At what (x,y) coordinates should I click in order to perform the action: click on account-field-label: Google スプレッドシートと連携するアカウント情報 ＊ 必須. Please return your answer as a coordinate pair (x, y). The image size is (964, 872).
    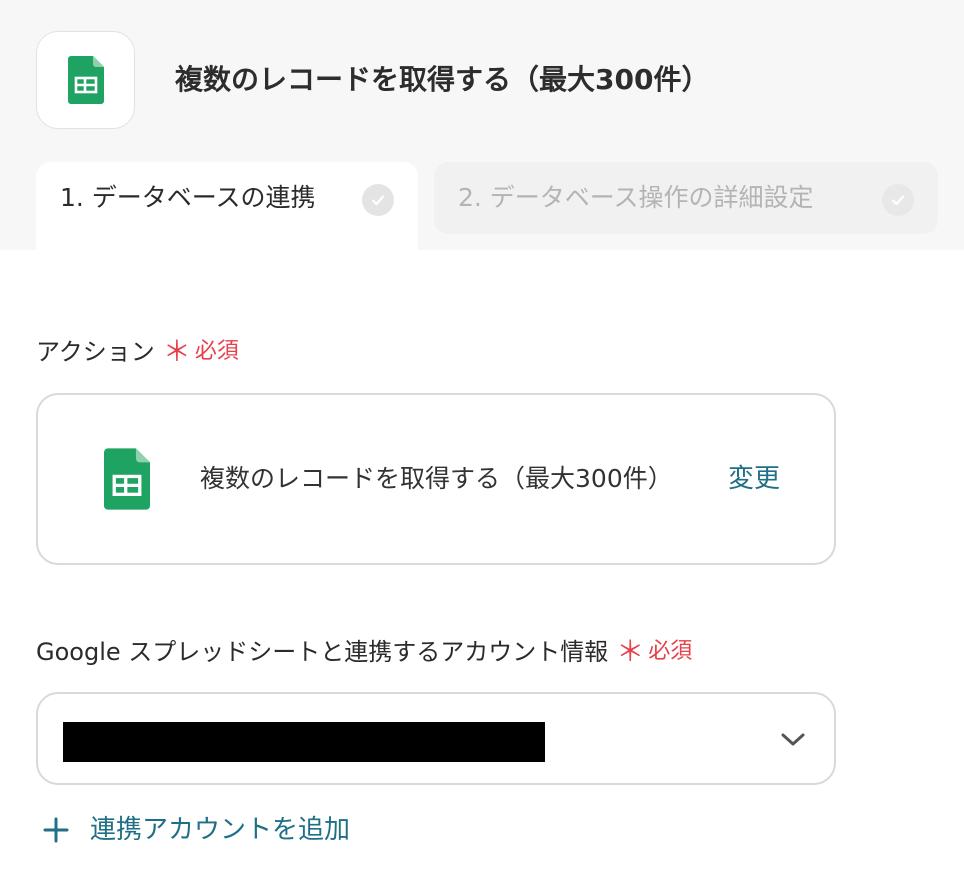
    Looking at the image, I should click on (364, 652).